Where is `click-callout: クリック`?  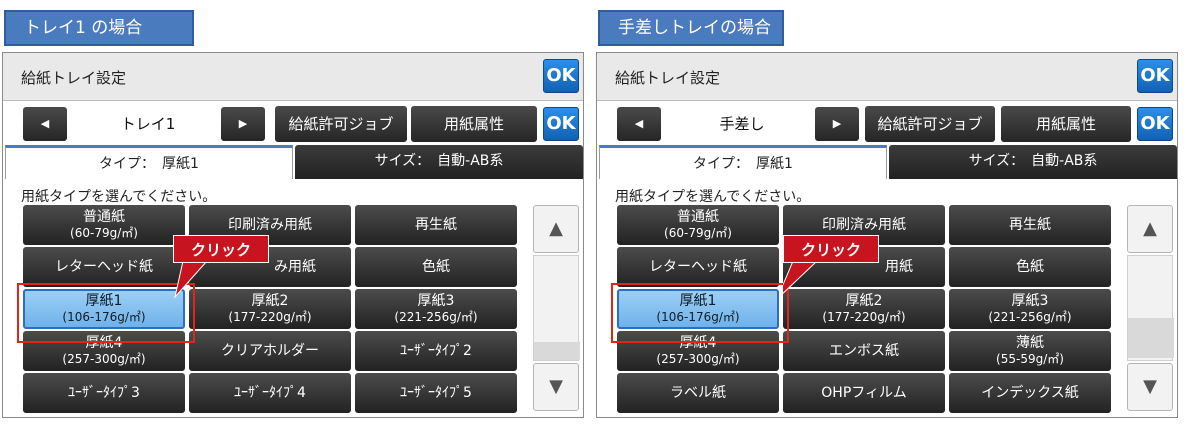
click-callout: クリック is located at coordinates (223, 270).